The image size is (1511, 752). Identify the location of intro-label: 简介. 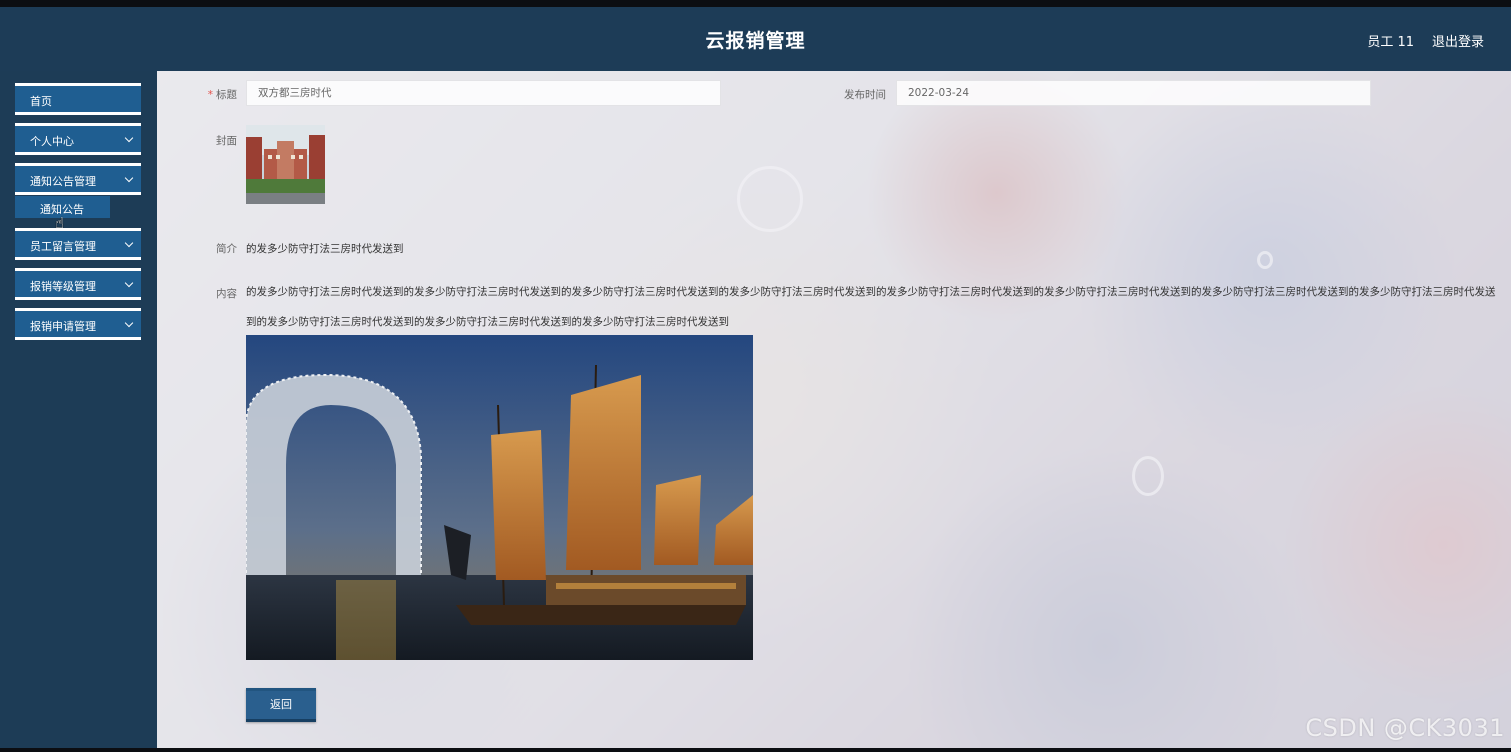
(226, 249).